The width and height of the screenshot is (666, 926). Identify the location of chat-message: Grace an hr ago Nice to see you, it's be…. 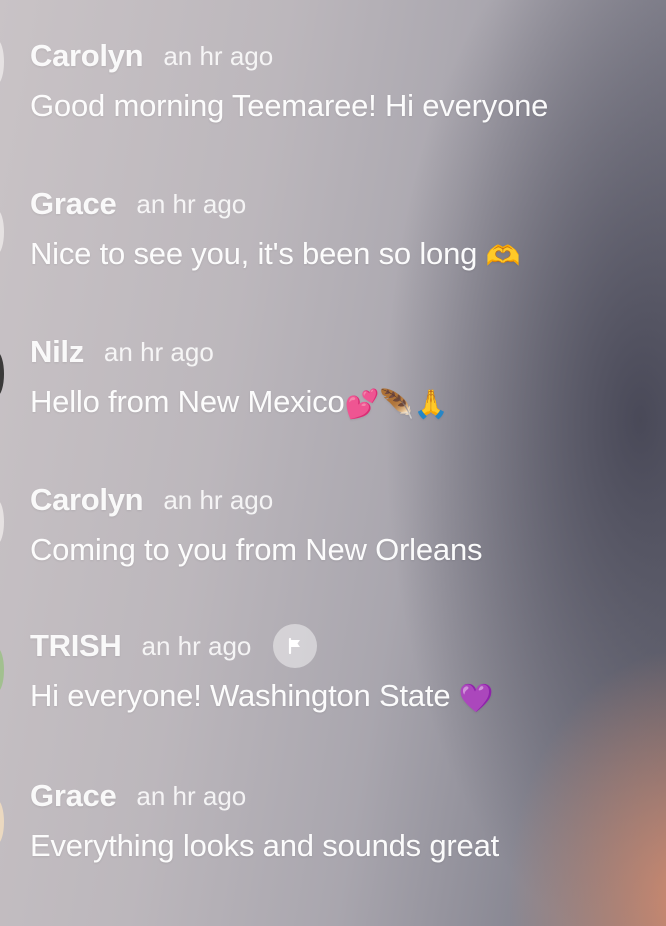
(343, 228).